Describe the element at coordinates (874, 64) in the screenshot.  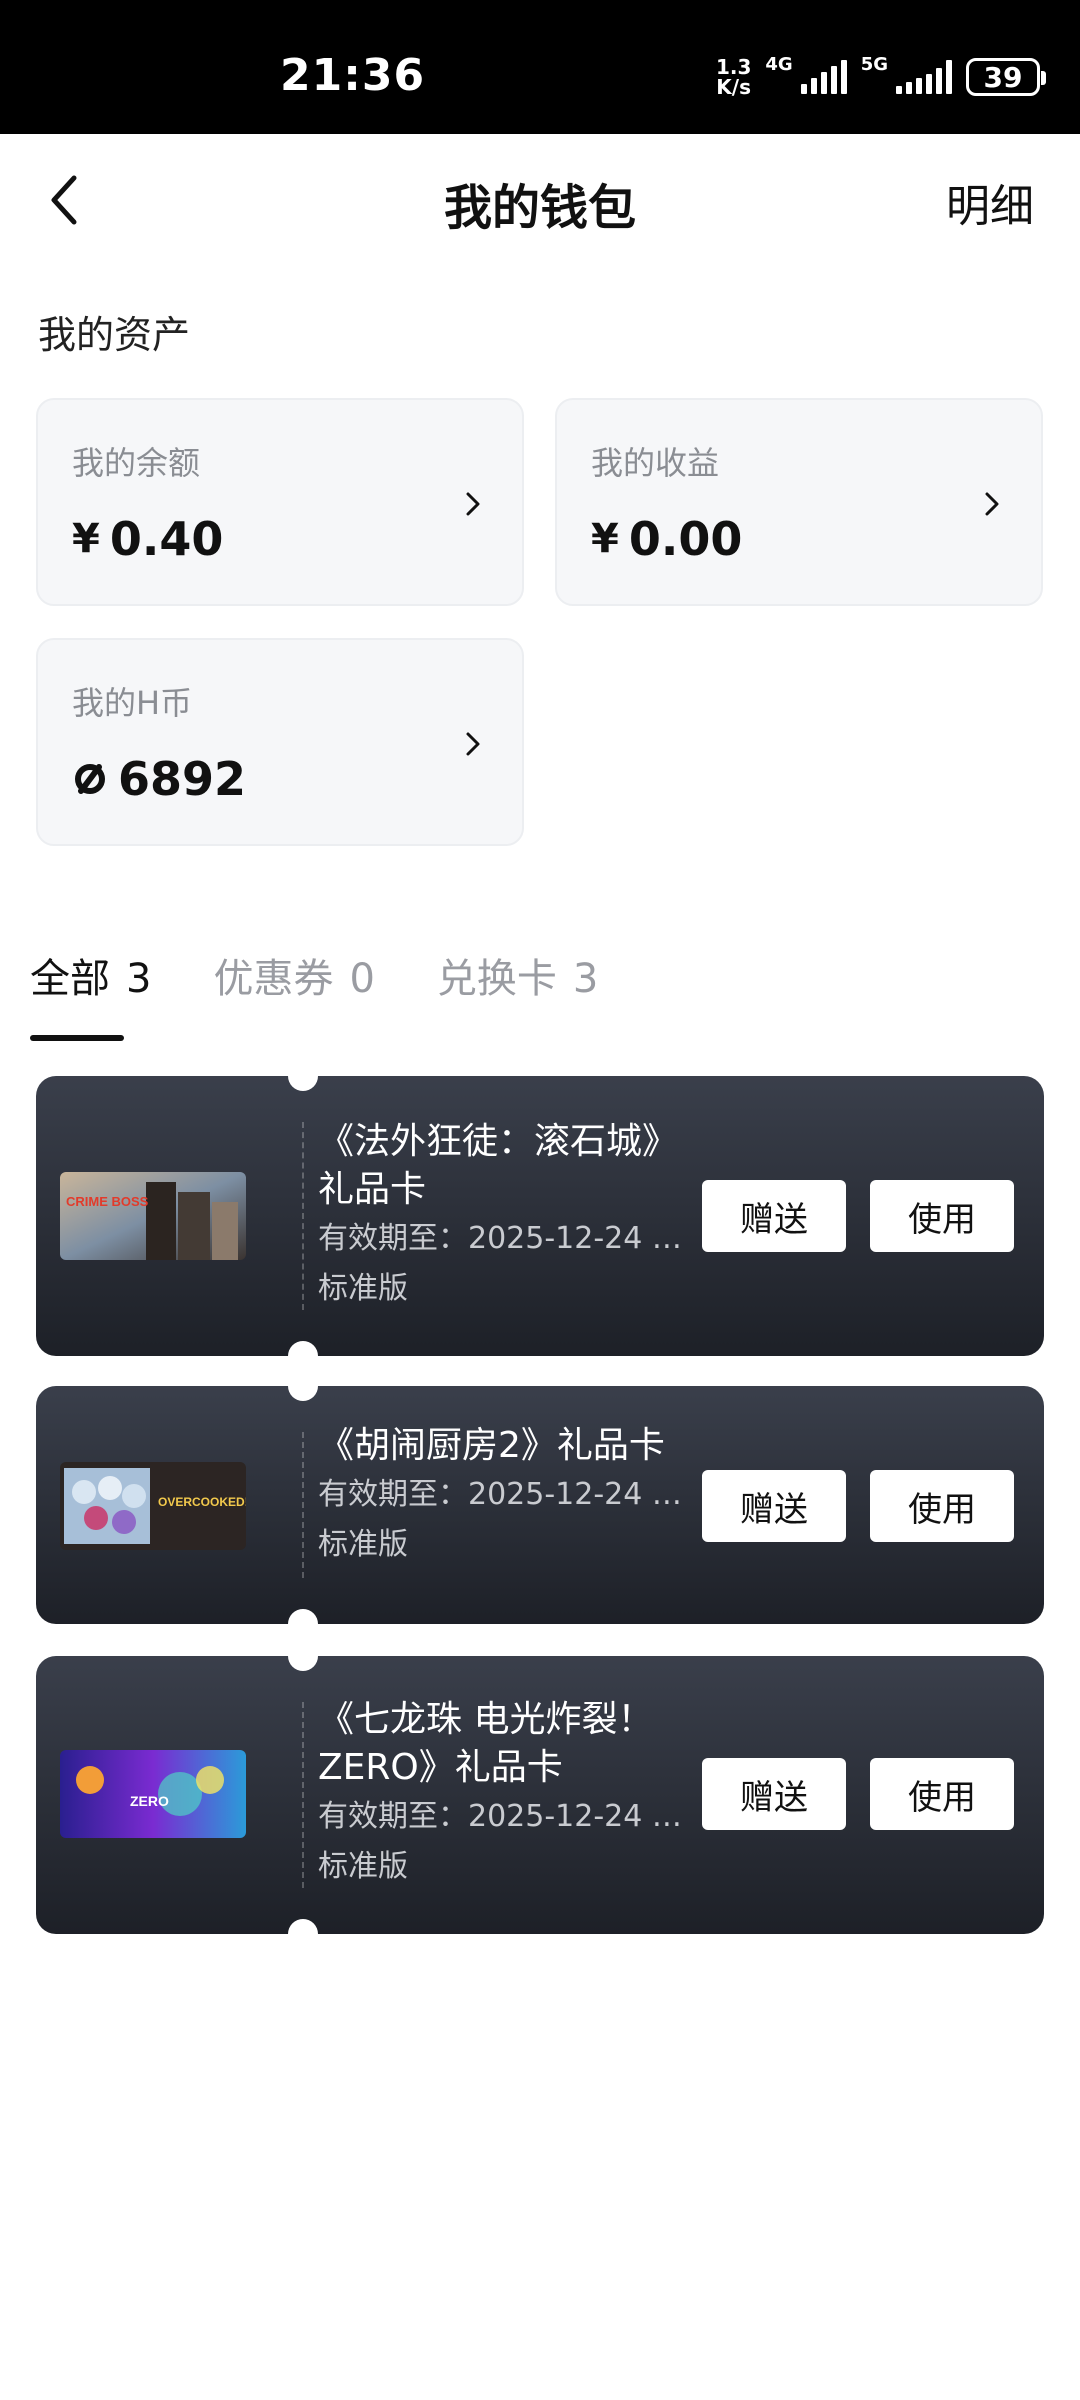
I see `network-5g-label: 5G` at that location.